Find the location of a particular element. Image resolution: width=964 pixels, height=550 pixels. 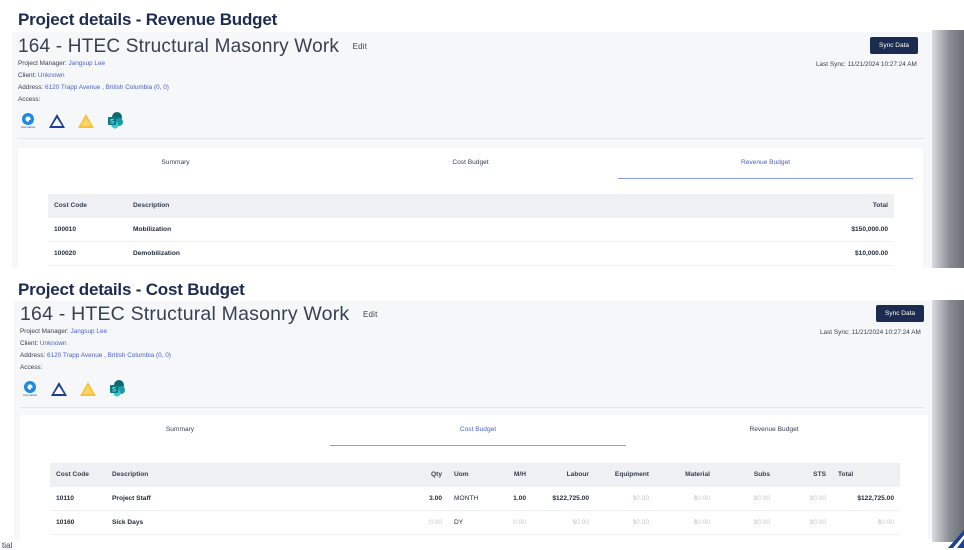

window-edge-shadow is located at coordinates (948, 149).